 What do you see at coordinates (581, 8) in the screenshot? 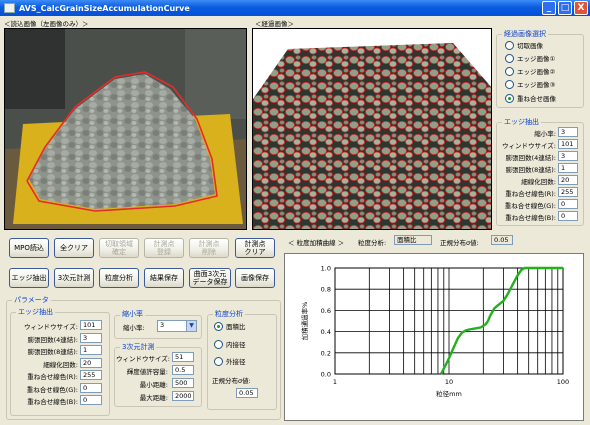
I see `close-button: X` at bounding box center [581, 8].